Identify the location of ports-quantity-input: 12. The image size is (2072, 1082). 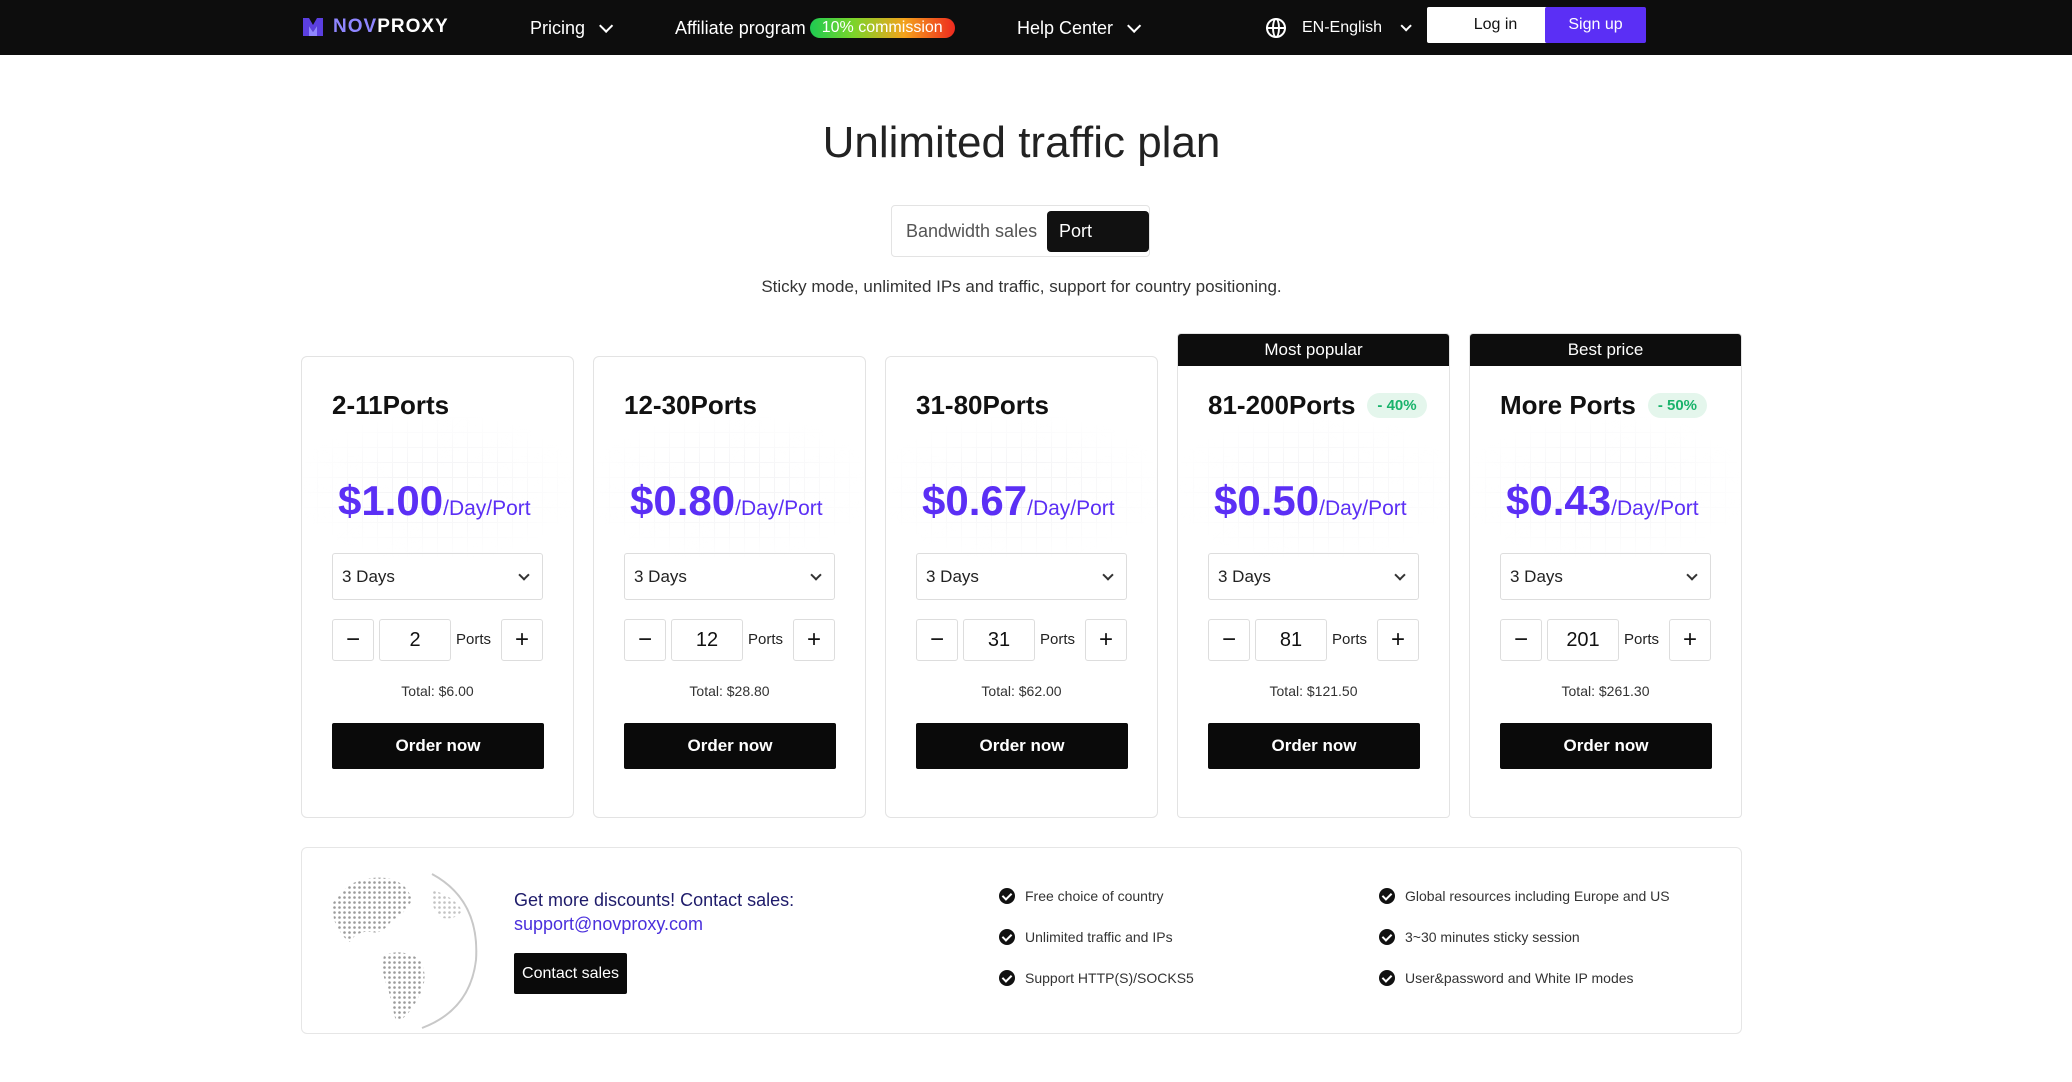
(707, 640).